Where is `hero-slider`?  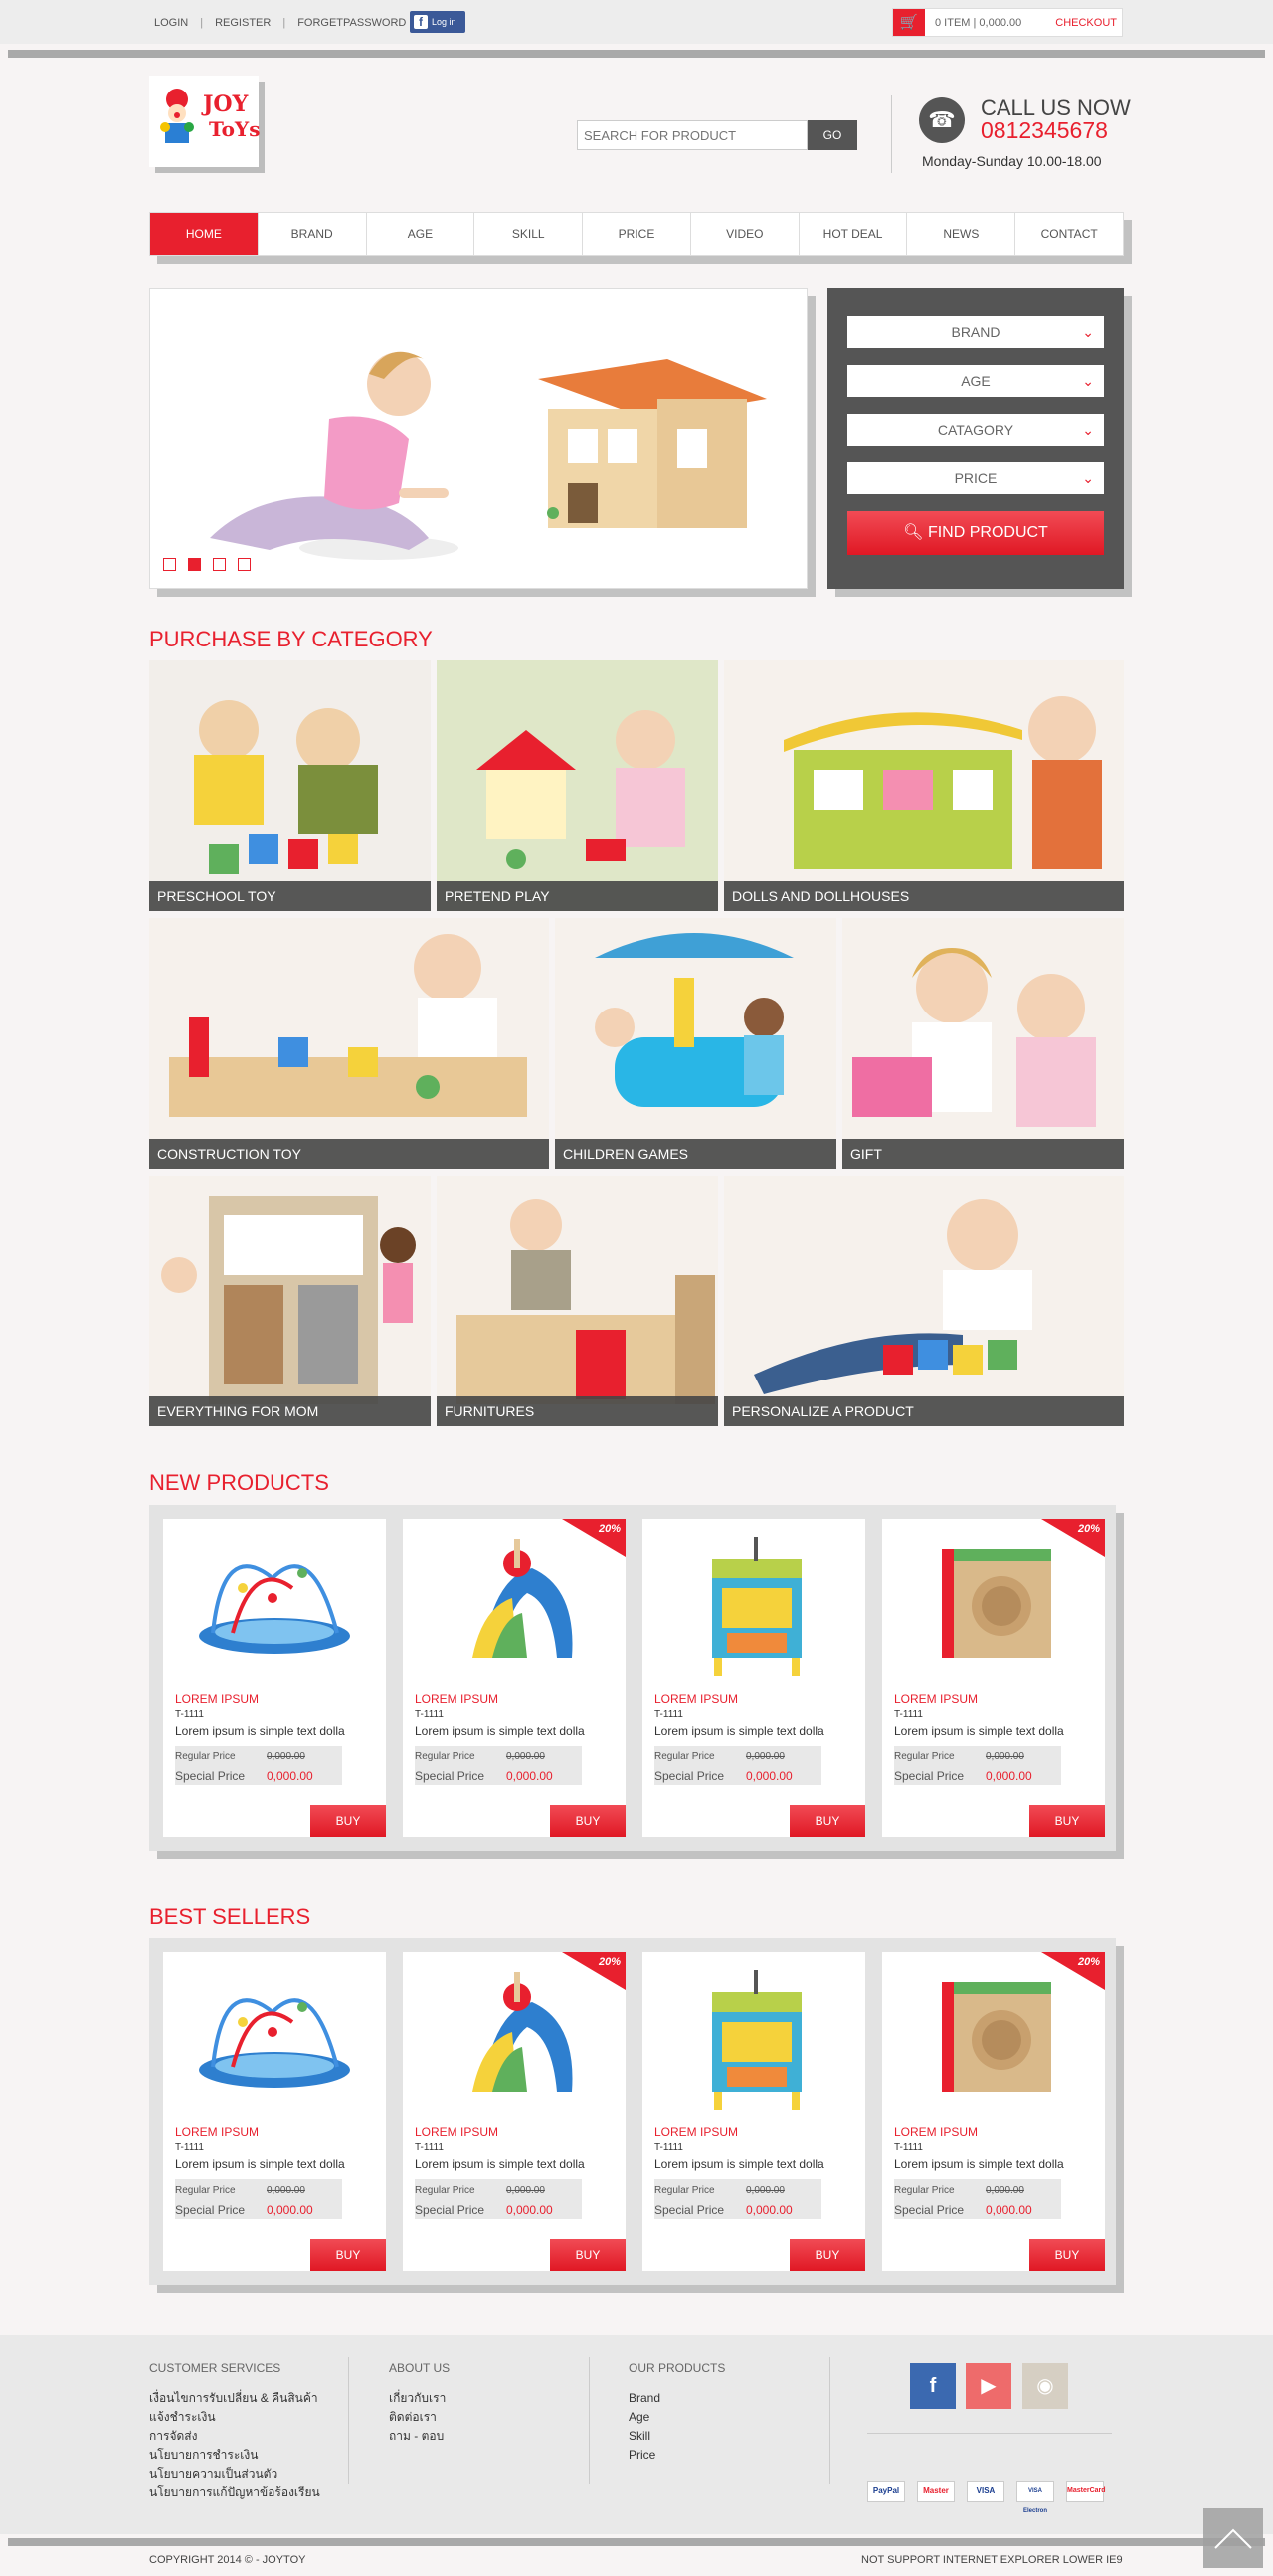 hero-slider is located at coordinates (478, 438).